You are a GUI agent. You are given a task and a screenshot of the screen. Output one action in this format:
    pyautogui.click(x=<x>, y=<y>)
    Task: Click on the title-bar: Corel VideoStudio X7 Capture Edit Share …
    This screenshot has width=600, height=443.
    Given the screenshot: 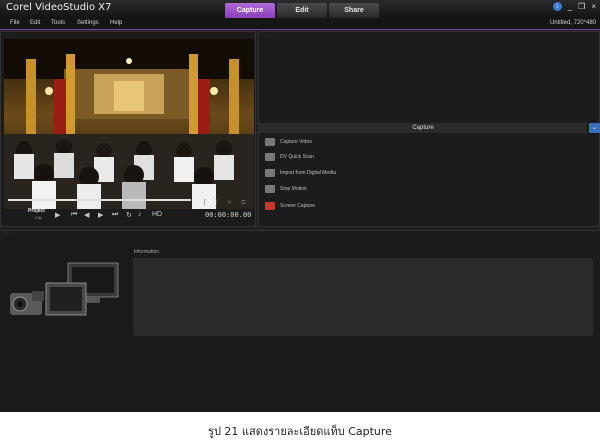 What is the action you would take?
    pyautogui.click(x=300, y=9)
    